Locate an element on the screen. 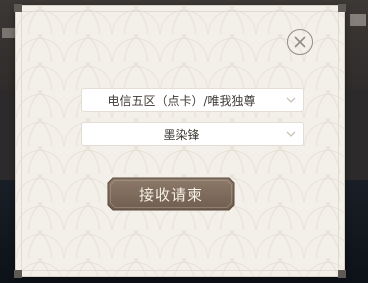 The image size is (368, 283). server-select-value: 电信五区（点卡）/唯我独尊 is located at coordinates (181, 100).